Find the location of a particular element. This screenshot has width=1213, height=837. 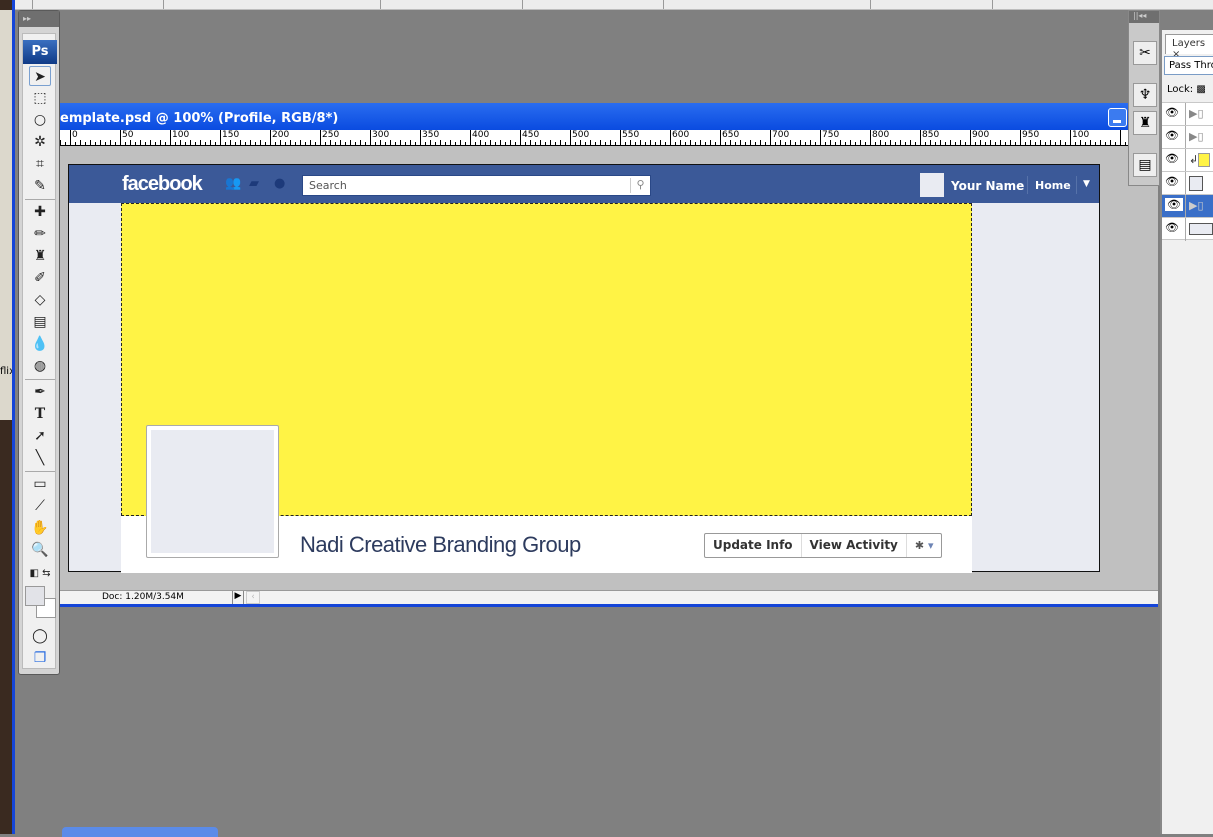

slice-tool-icon: ✎ is located at coordinates (40, 186).